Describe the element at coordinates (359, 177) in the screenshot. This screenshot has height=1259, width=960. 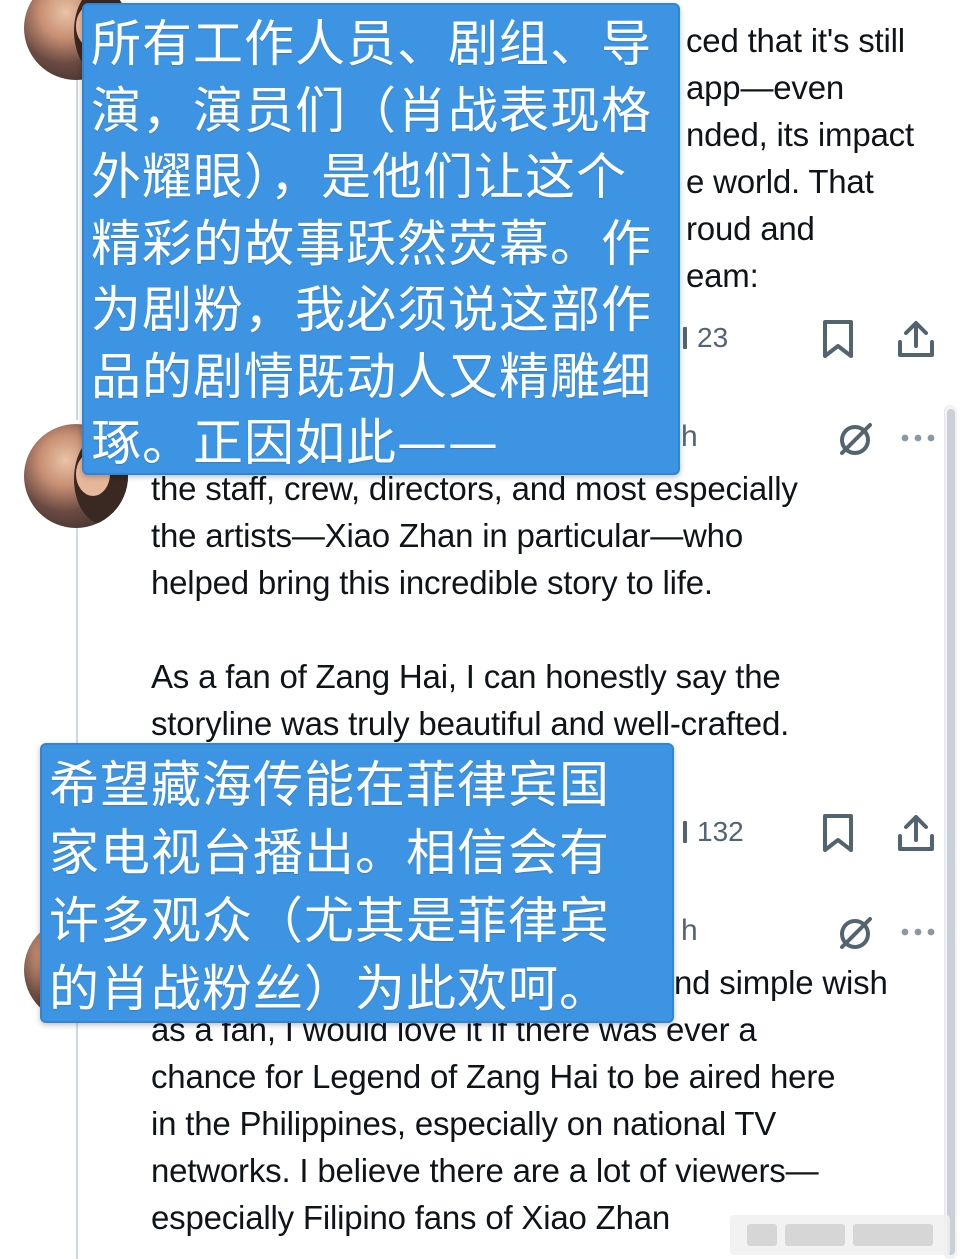
I see `overlay-line: 外耀眼），是他们让这个` at that location.